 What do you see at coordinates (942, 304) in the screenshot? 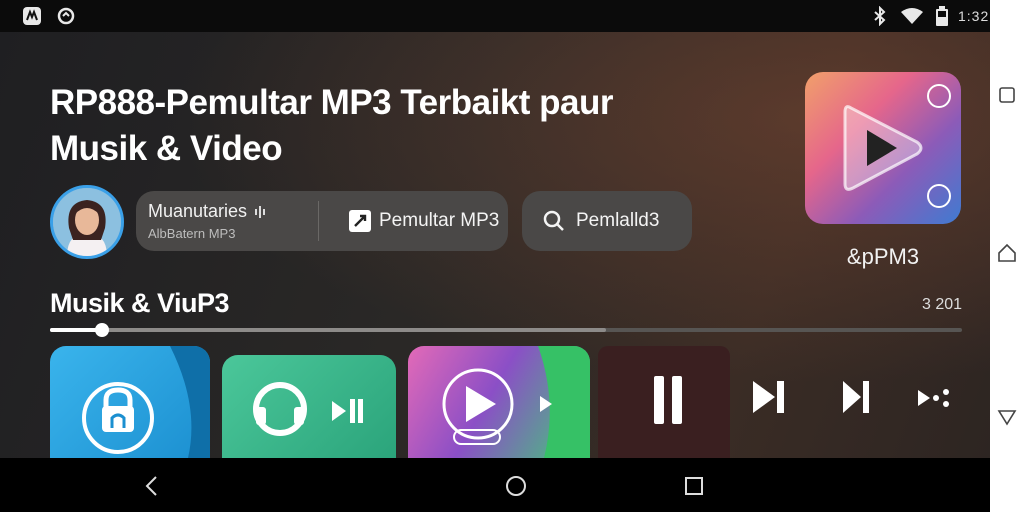
I see `section-meta: 3 201` at bounding box center [942, 304].